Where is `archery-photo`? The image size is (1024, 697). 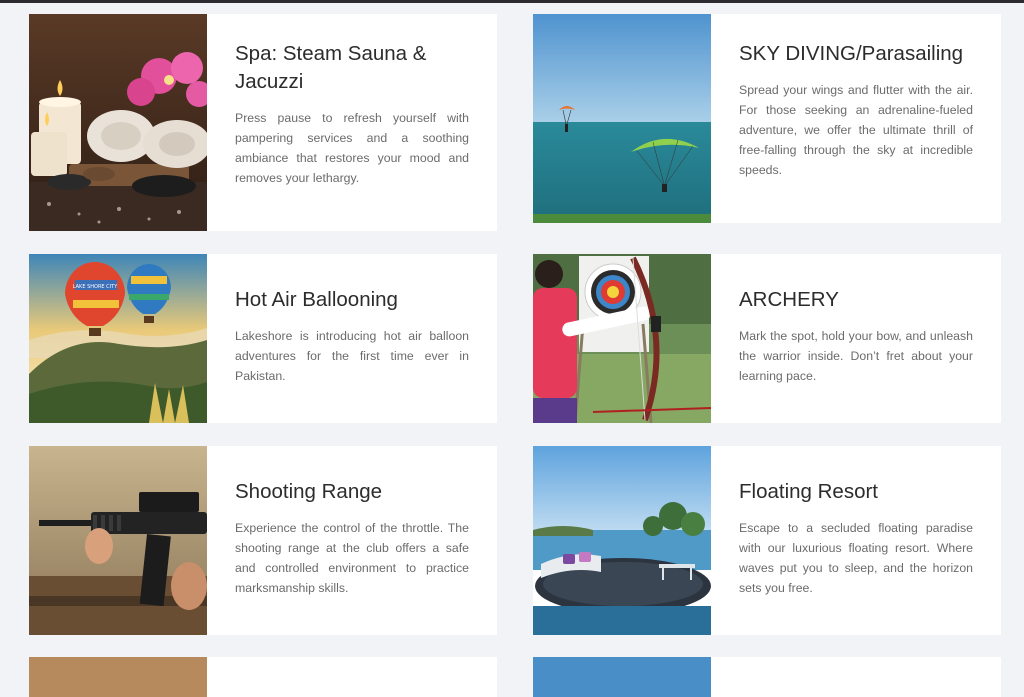 archery-photo is located at coordinates (622, 338).